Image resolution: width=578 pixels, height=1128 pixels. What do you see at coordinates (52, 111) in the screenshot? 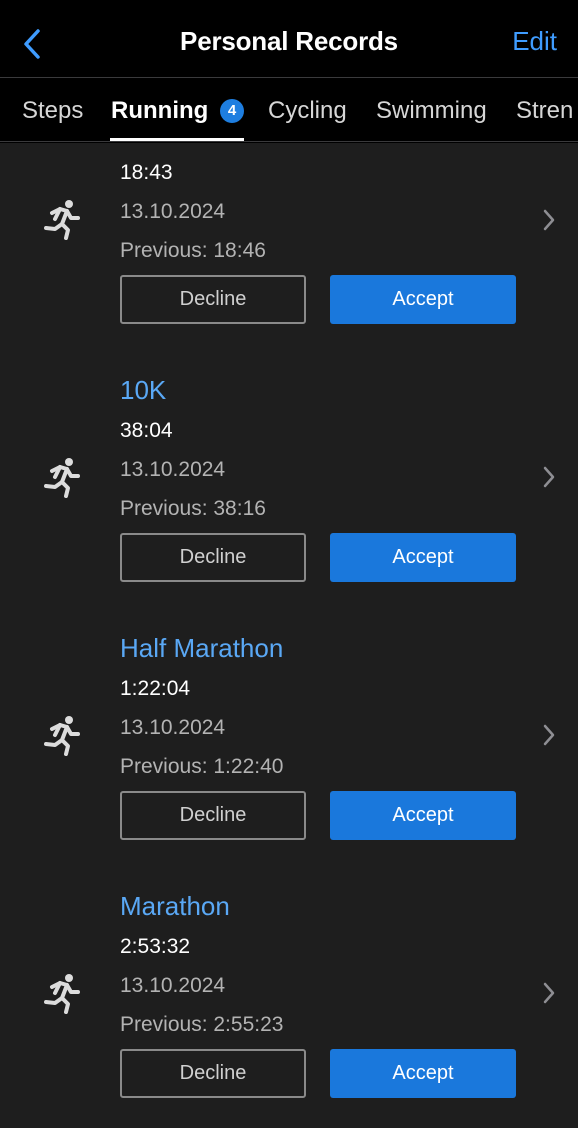
I see `tab-steps: Steps` at bounding box center [52, 111].